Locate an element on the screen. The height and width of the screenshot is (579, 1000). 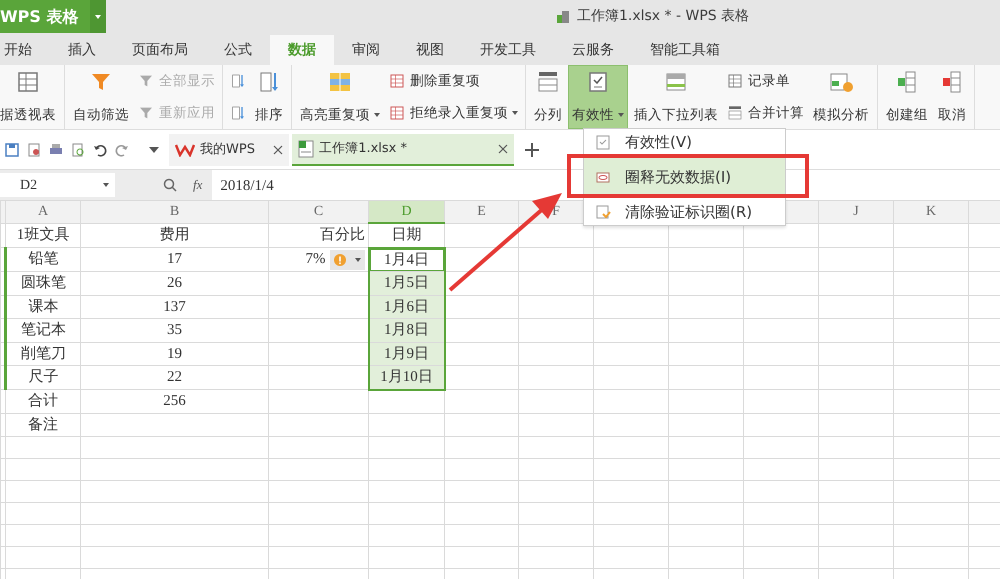
spreadsheet-icon is located at coordinates (306, 149).